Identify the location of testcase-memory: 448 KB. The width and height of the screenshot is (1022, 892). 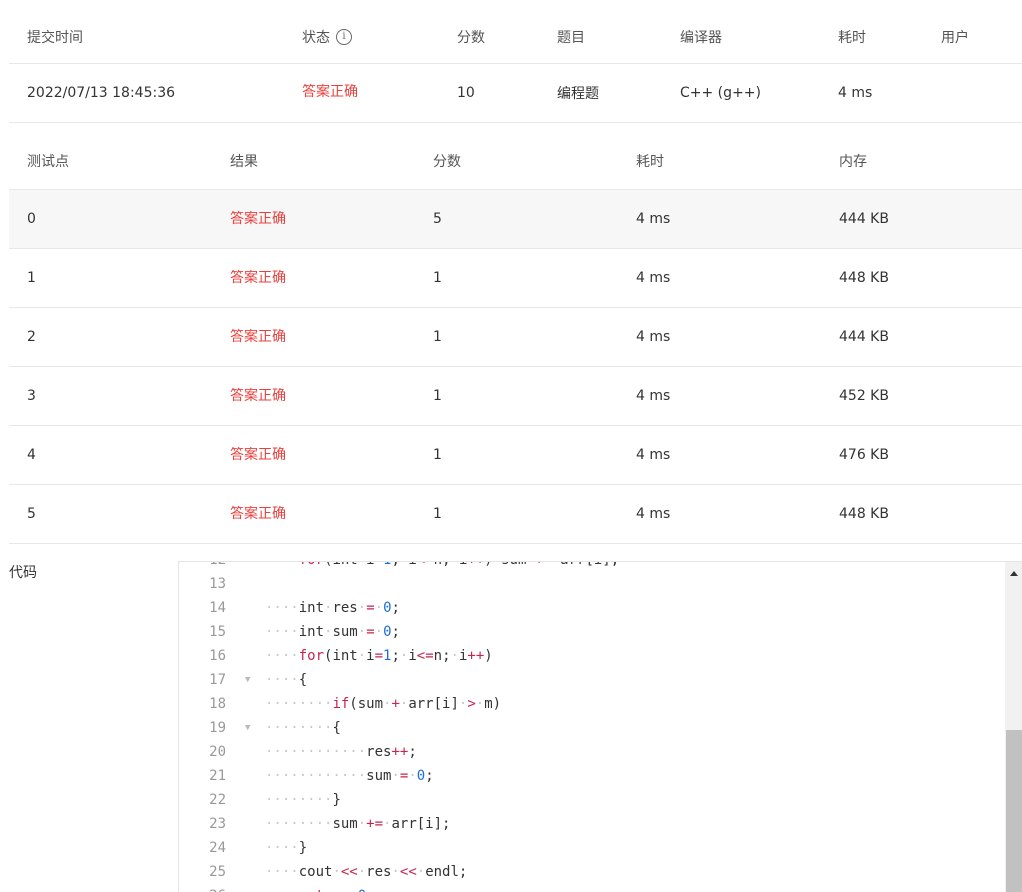
(864, 278).